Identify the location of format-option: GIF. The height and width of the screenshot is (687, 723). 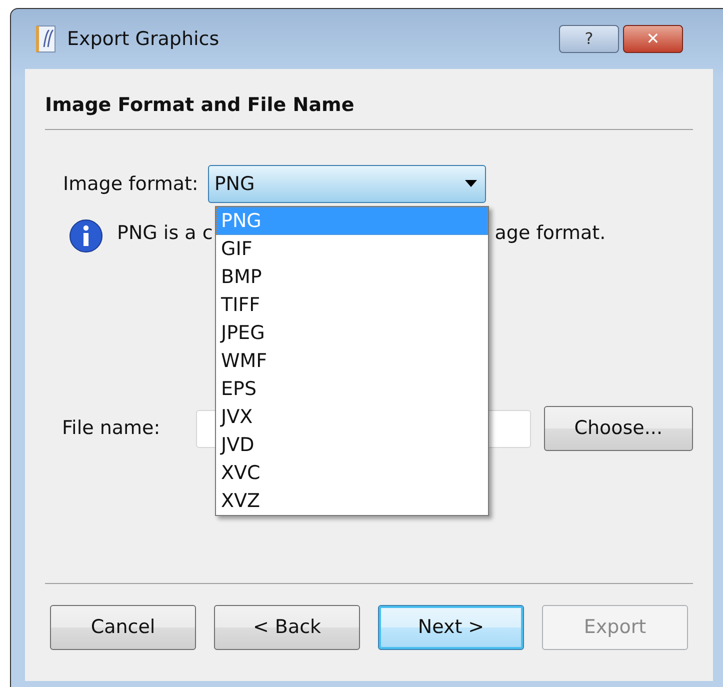
(352, 249).